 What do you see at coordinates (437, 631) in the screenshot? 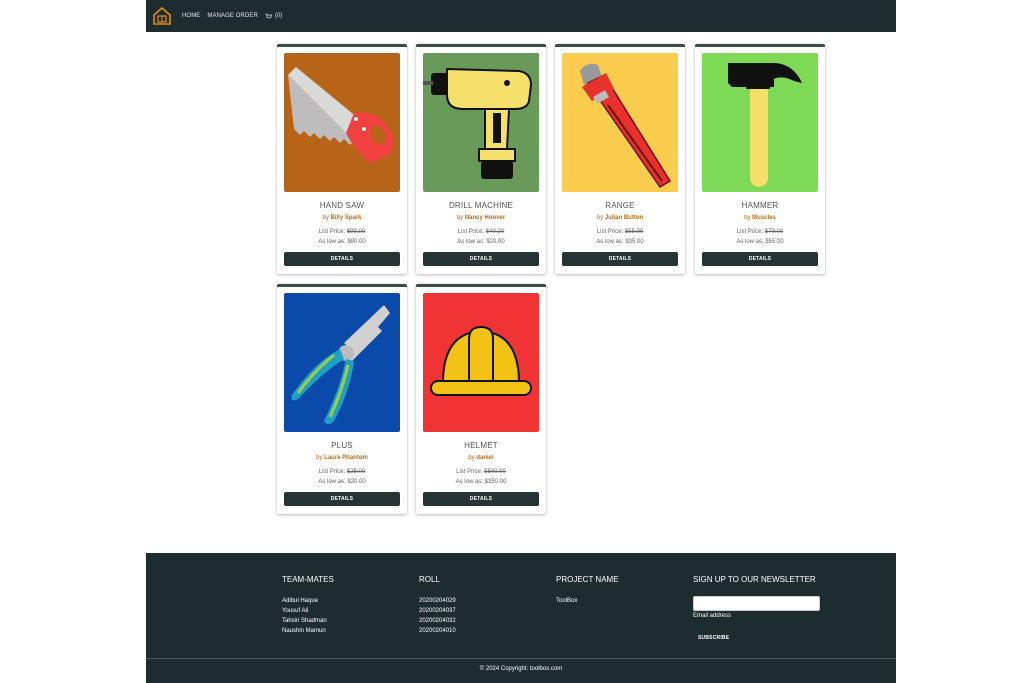
I see `roll-number: 20200204010` at bounding box center [437, 631].